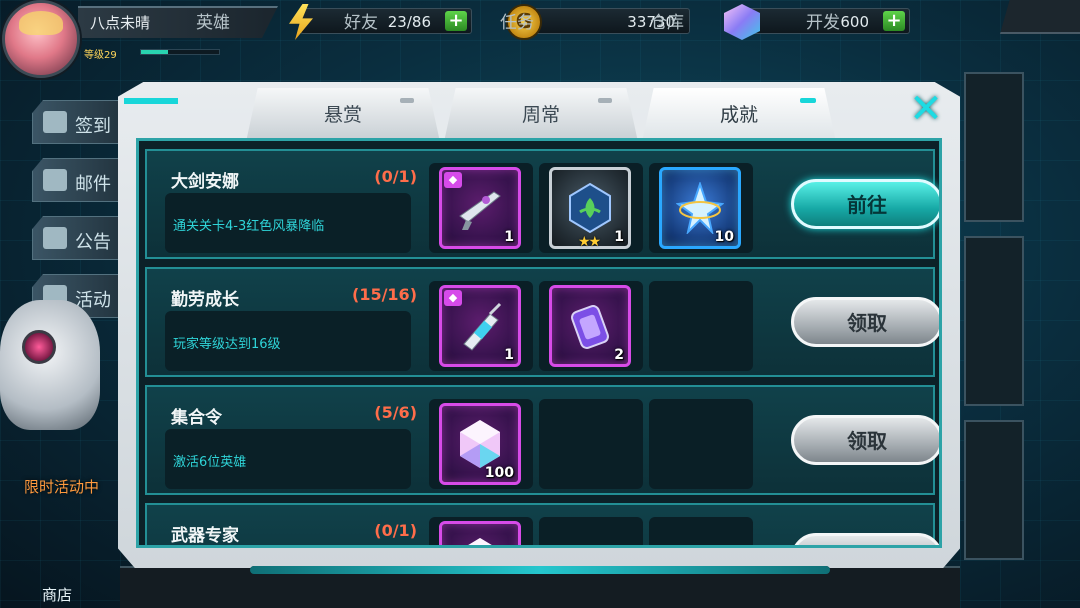 The image size is (1080, 608). What do you see at coordinates (249, 226) in the screenshot?
I see `quest-desc: 通关关卡4-3红色风暴降临` at bounding box center [249, 226].